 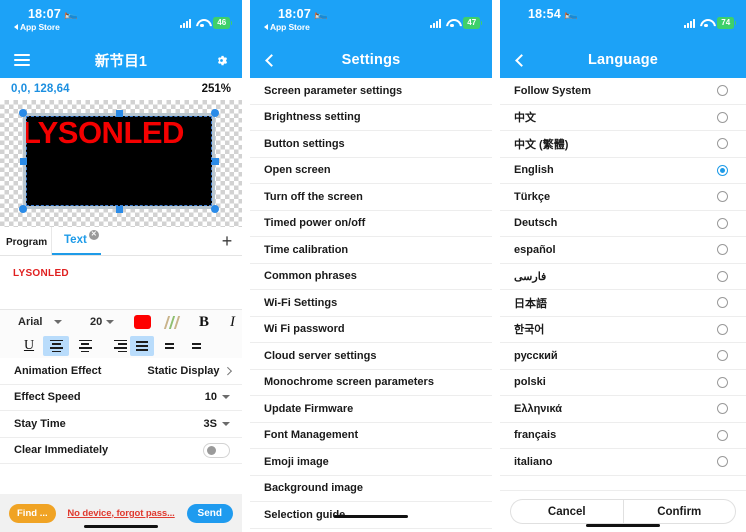 I want to click on settings-row: Brightness setting, so click(x=371, y=118).